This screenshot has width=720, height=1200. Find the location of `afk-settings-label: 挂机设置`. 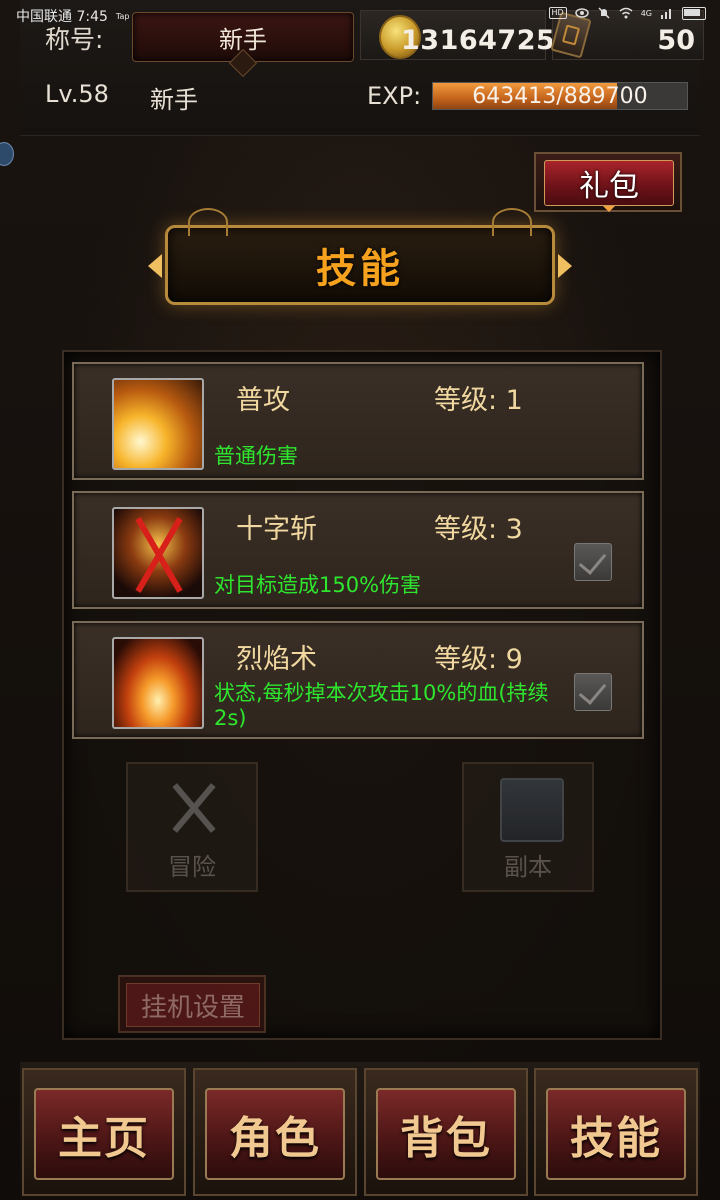

afk-settings-label: 挂机设置 is located at coordinates (193, 1005).